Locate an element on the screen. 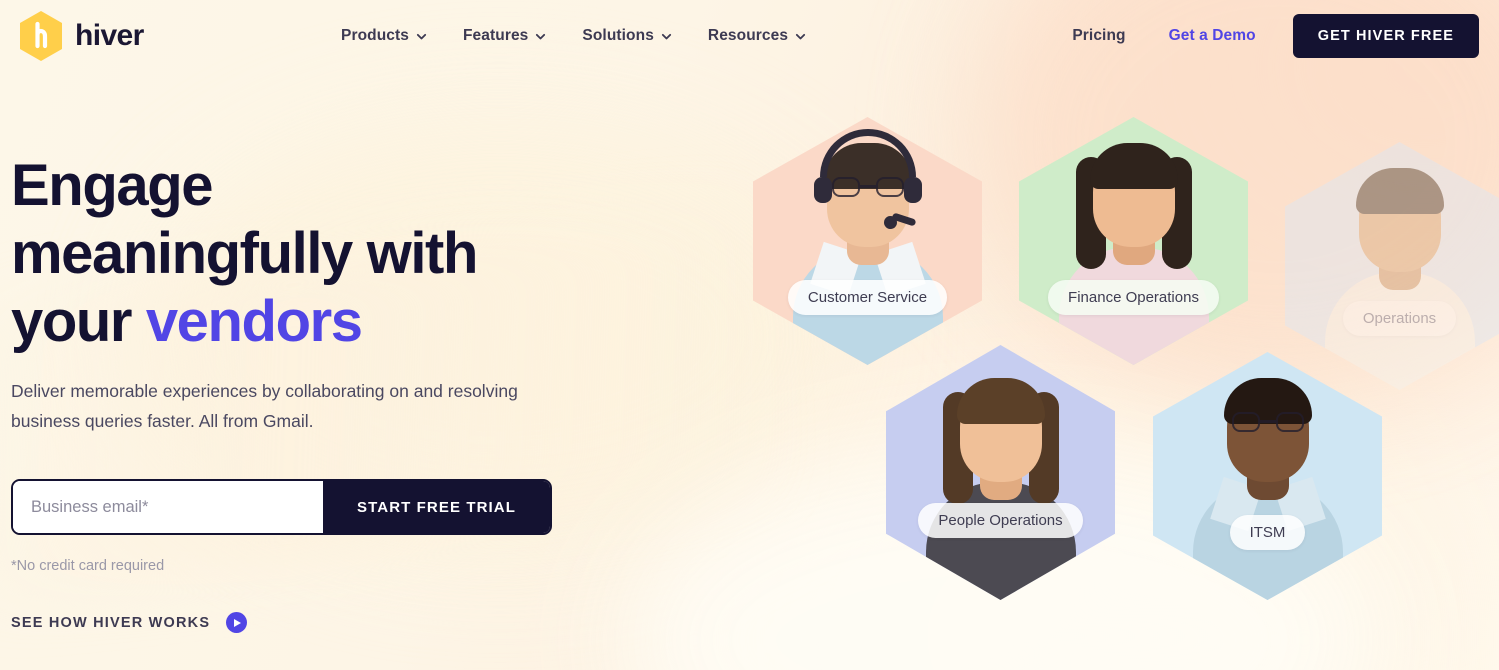 The height and width of the screenshot is (670, 1499). nav-label-products: Products is located at coordinates (375, 35).